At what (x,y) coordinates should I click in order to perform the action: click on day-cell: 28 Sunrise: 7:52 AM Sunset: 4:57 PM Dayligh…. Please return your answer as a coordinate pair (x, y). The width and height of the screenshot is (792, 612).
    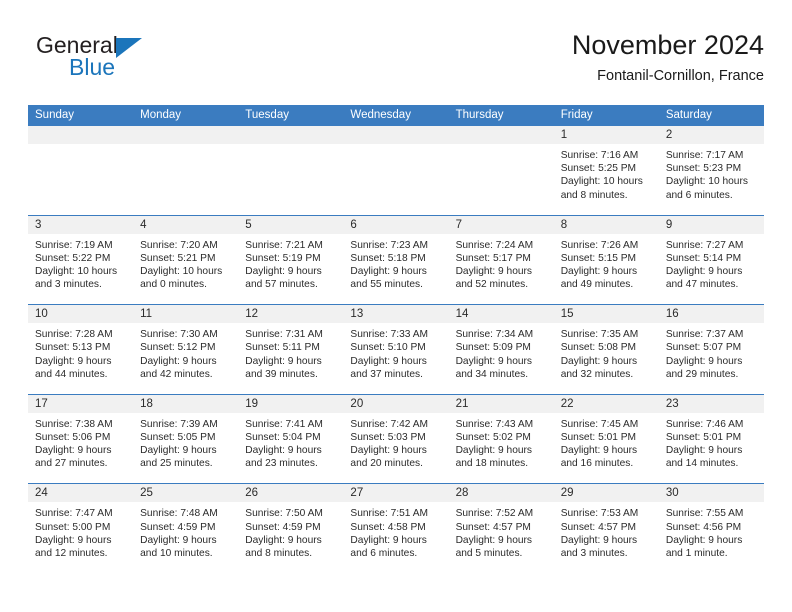
    Looking at the image, I should click on (501, 528).